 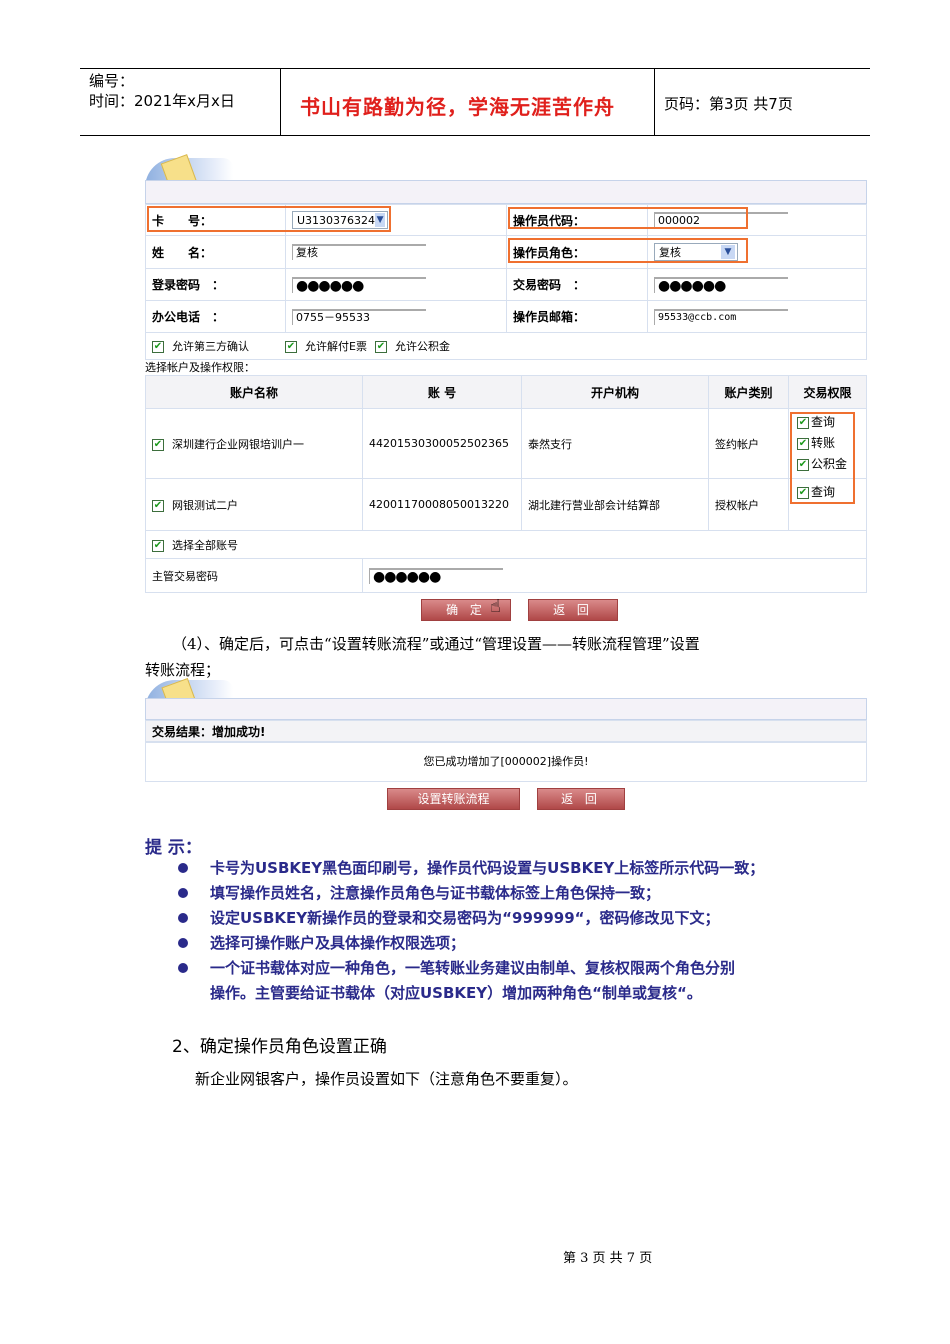 I want to click on result-title: 交易结果：增加成功!, so click(x=506, y=731).